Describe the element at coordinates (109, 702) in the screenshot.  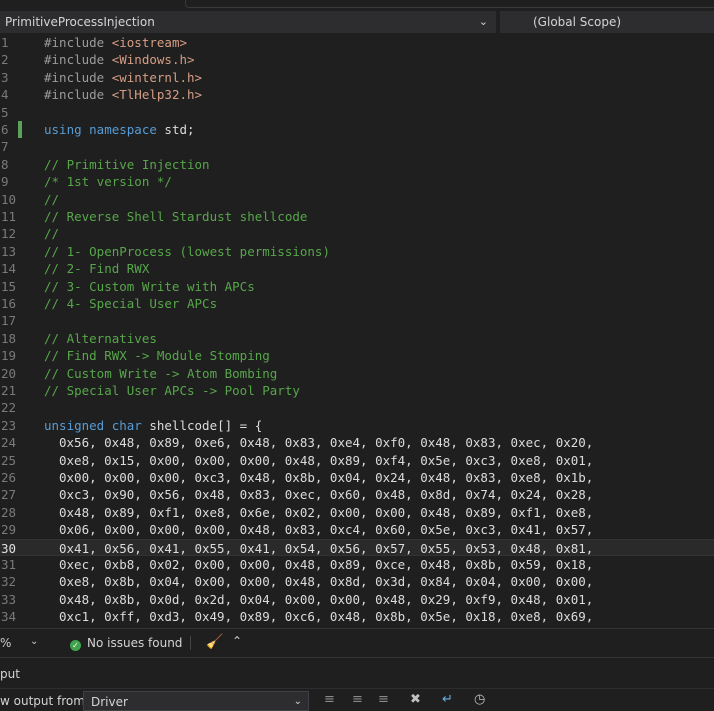
I see `output-source-value: Driver` at that location.